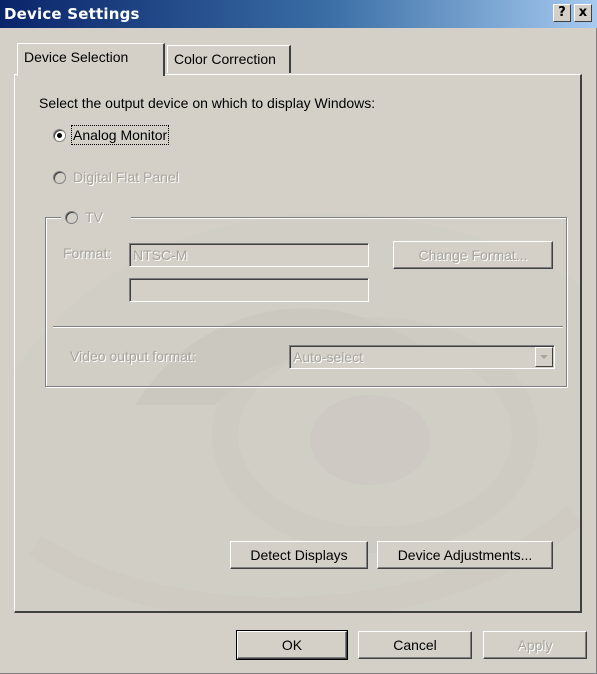 The image size is (597, 674). What do you see at coordinates (583, 13) in the screenshot?
I see `close-button: x` at bounding box center [583, 13].